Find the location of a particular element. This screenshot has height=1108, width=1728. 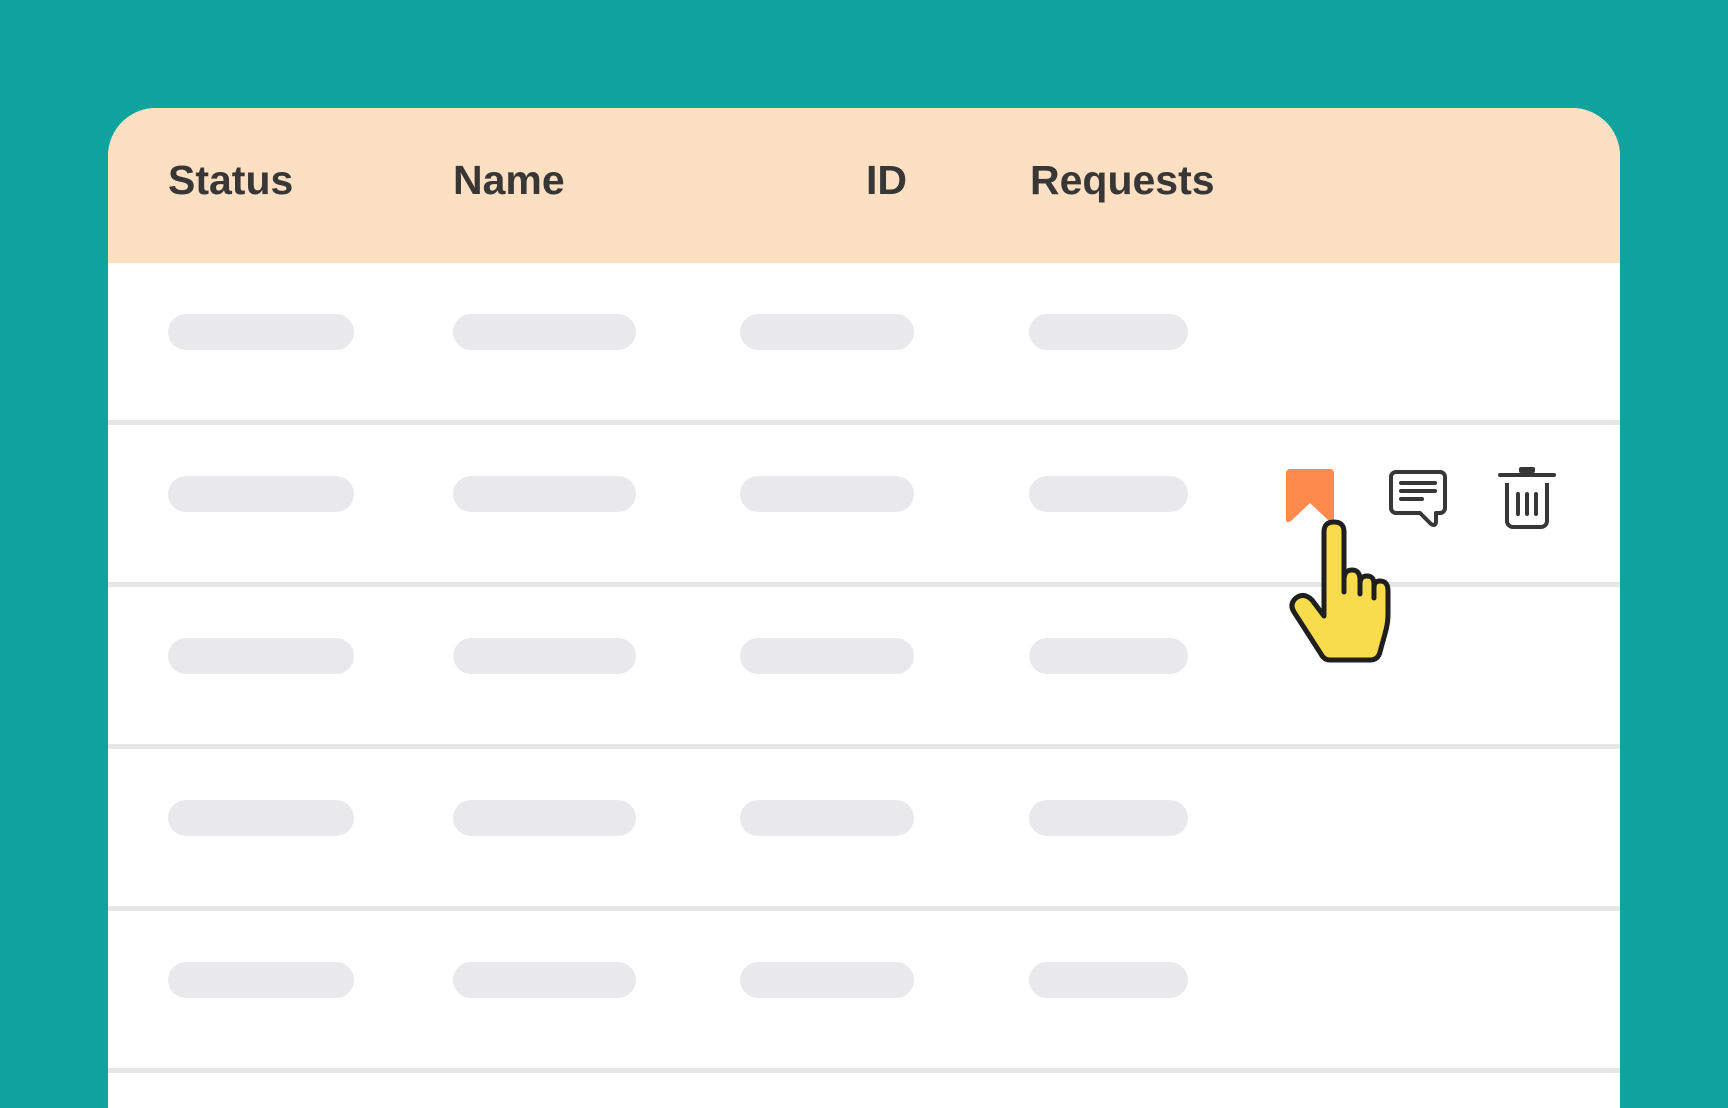

hand-pointer-icon is located at coordinates (1340, 591).